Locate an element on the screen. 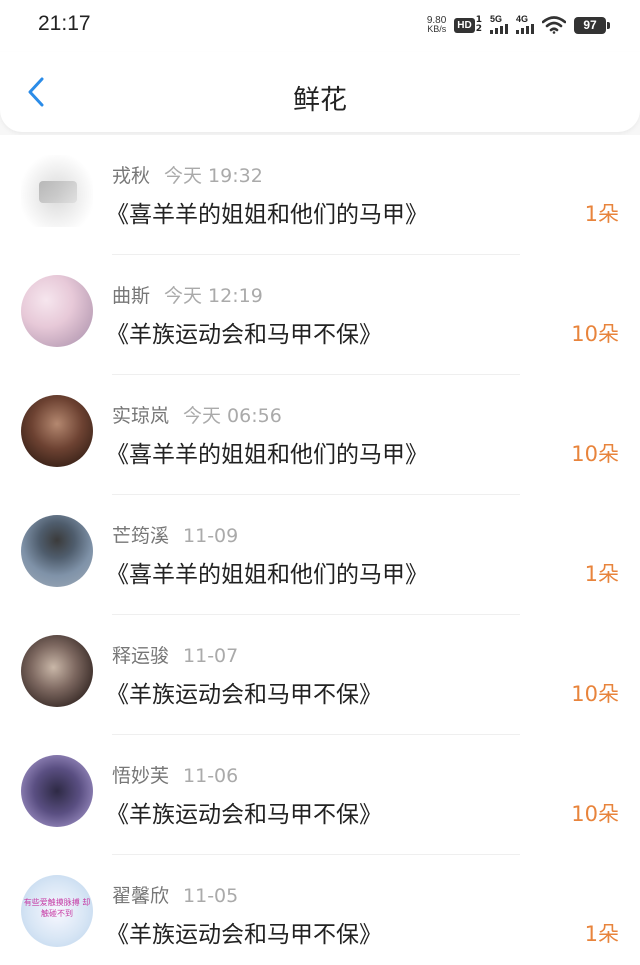 Image resolution: width=640 pixels, height=965 pixels. list-item: 悟妙芙 11-06 《羊族运动会和马甲不保》 10朵 is located at coordinates (320, 795).